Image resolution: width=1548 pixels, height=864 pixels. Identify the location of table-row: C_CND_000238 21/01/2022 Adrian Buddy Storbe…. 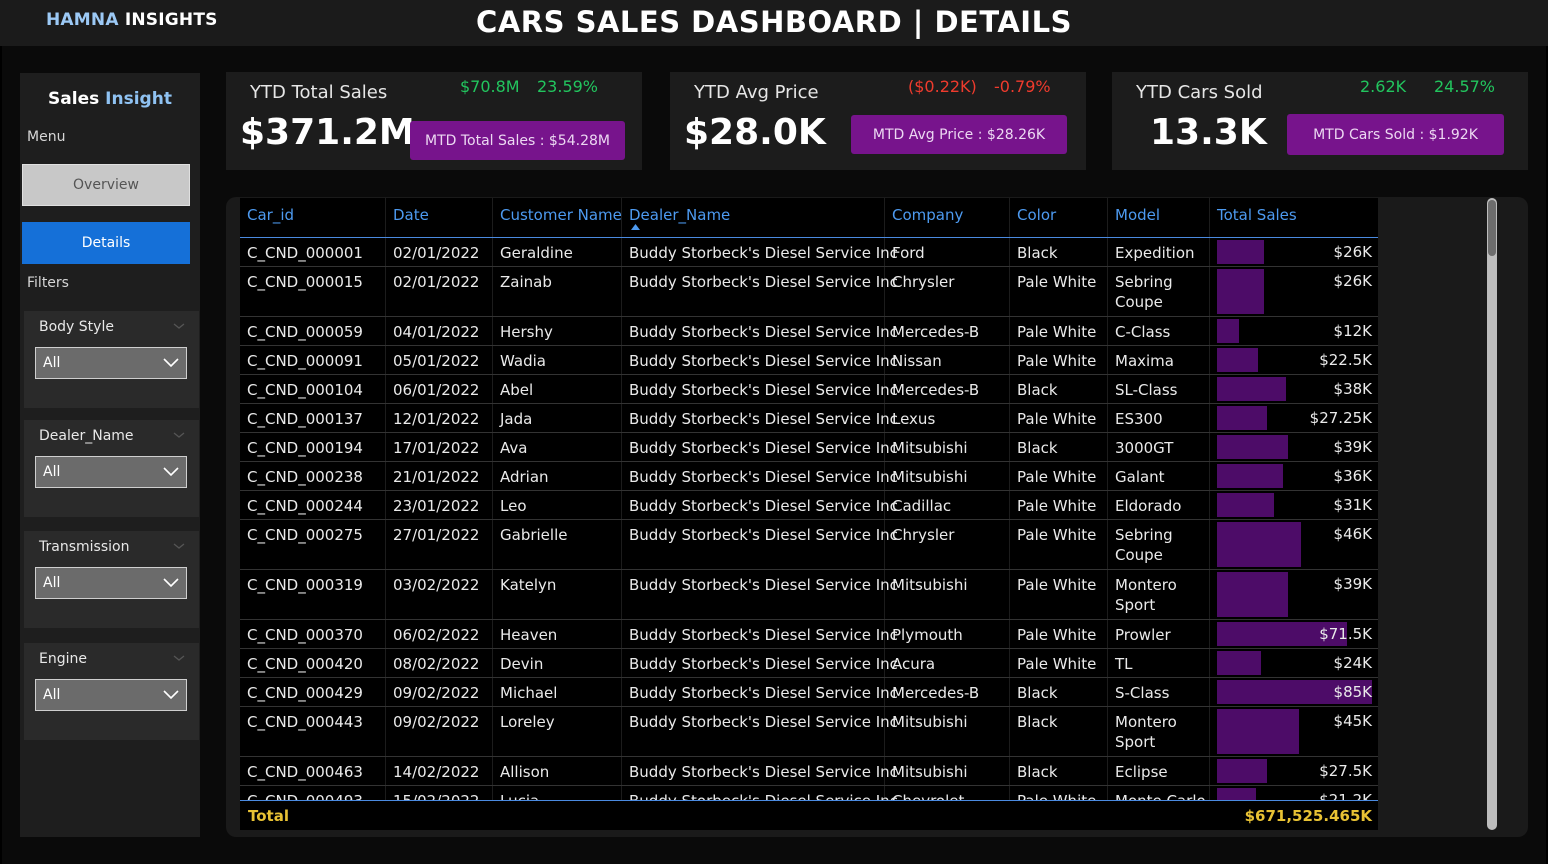
(809, 476).